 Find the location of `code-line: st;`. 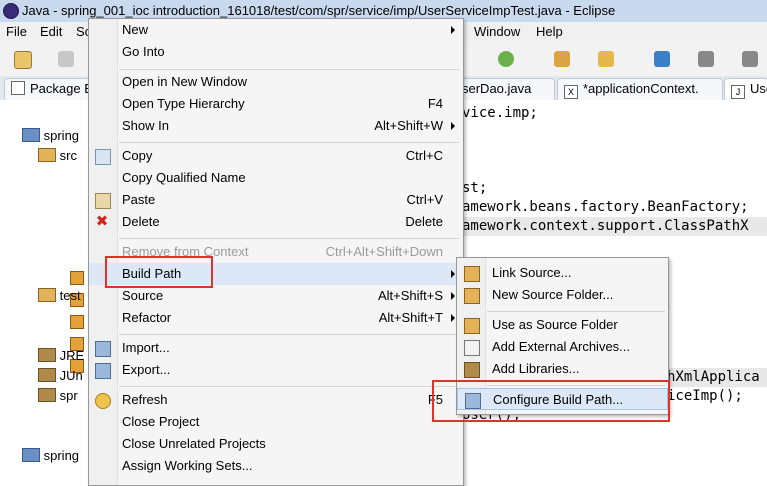

code-line: st; is located at coordinates (475, 188).